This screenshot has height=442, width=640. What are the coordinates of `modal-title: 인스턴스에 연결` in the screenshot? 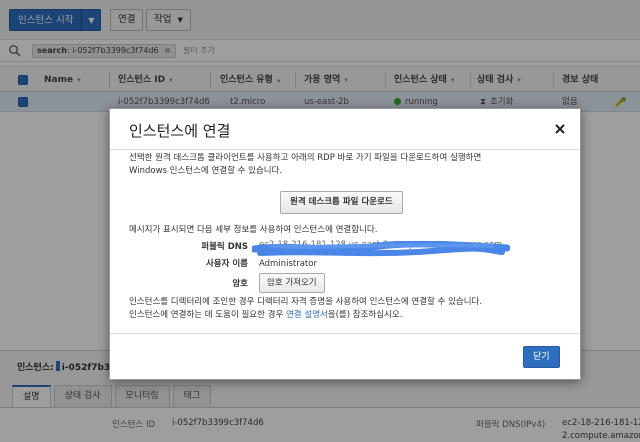 It's located at (180, 131).